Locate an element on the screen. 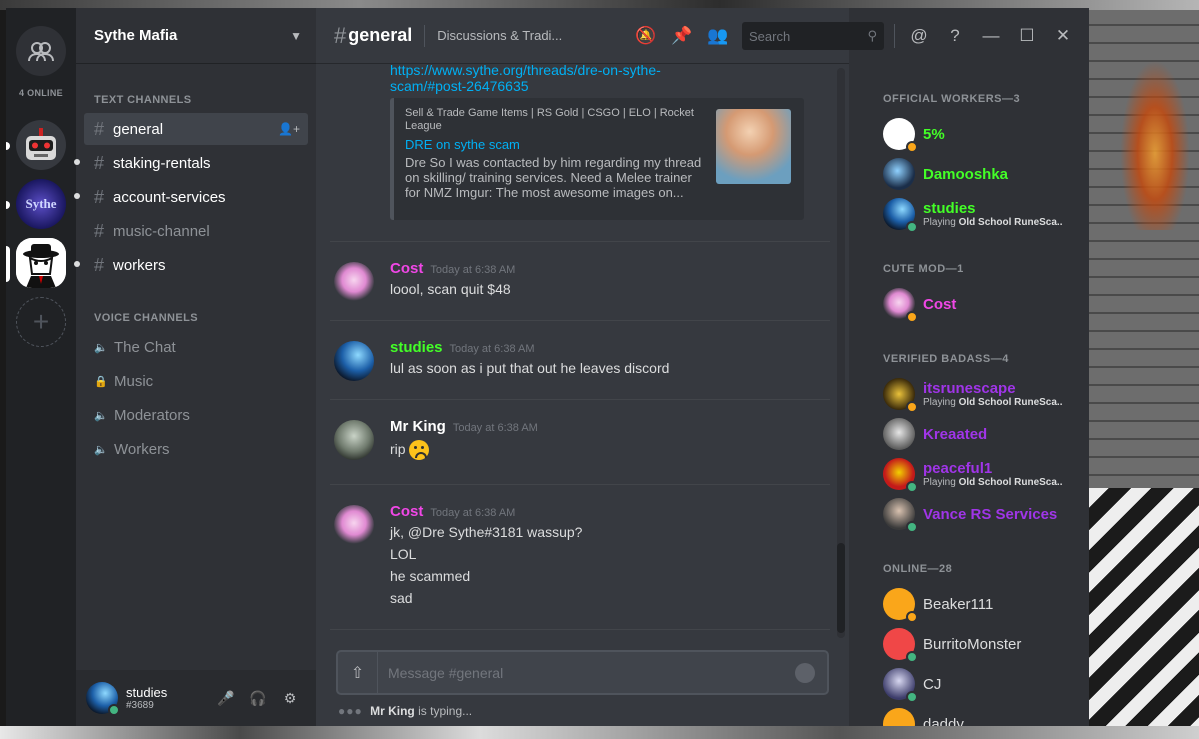  member-name: Vance RS Services is located at coordinates (990, 514).